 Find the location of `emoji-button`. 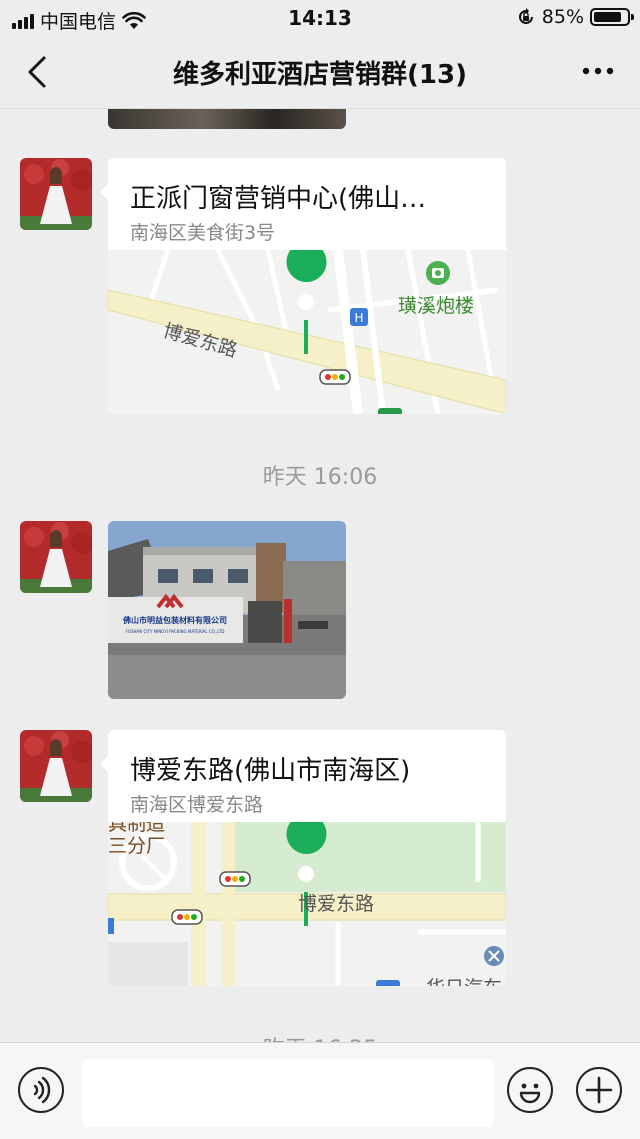

emoji-button is located at coordinates (530, 1090).